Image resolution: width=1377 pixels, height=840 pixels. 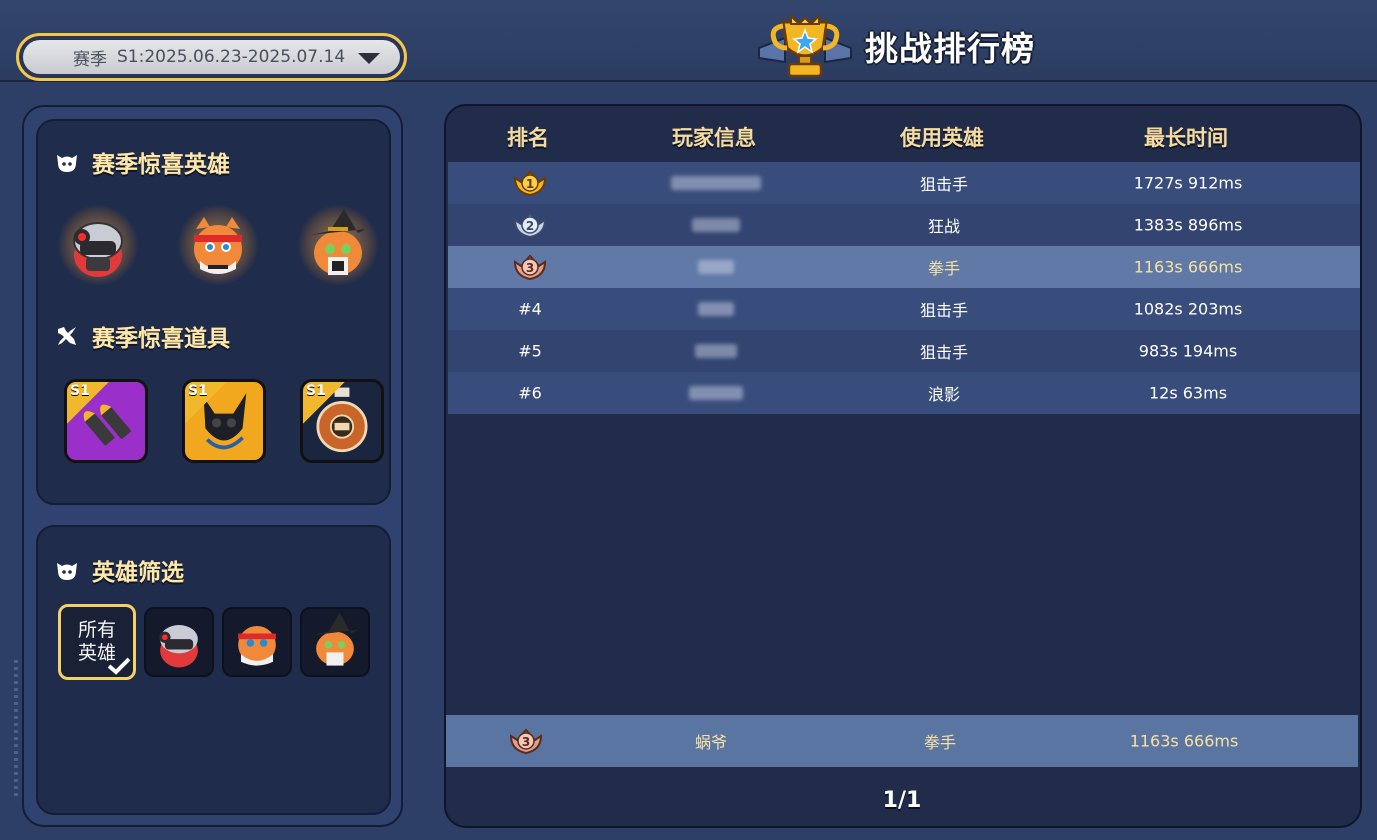 I want to click on rank-cell: #5, so click(x=530, y=351).